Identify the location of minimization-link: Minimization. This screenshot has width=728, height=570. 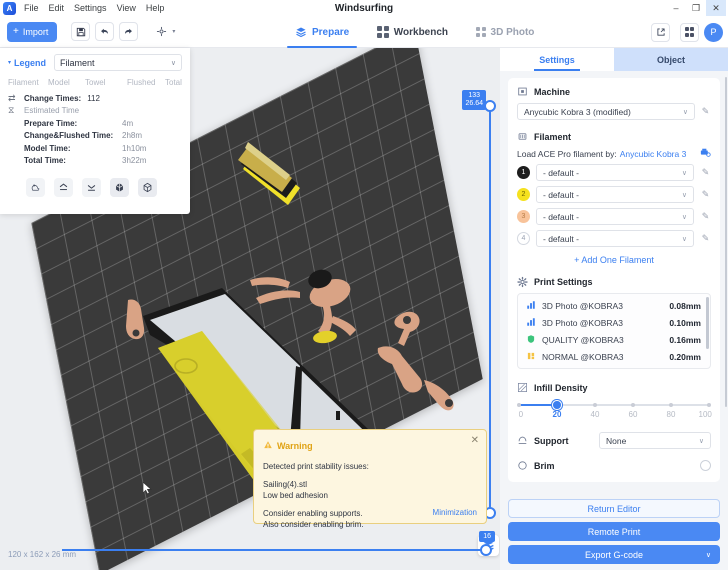
(455, 512).